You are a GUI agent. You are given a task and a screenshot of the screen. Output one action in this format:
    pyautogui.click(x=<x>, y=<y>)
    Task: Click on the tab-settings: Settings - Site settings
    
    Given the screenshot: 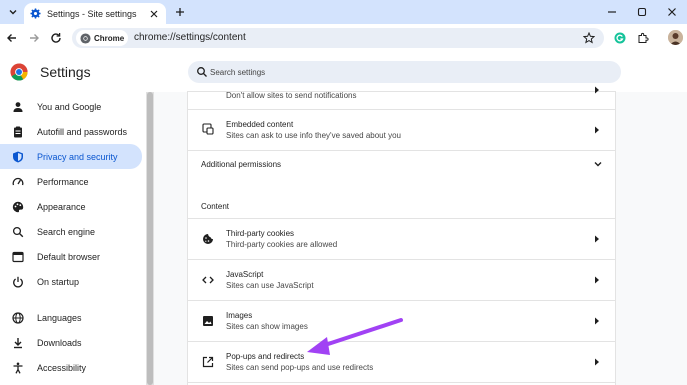 What is the action you would take?
    pyautogui.click(x=95, y=13)
    